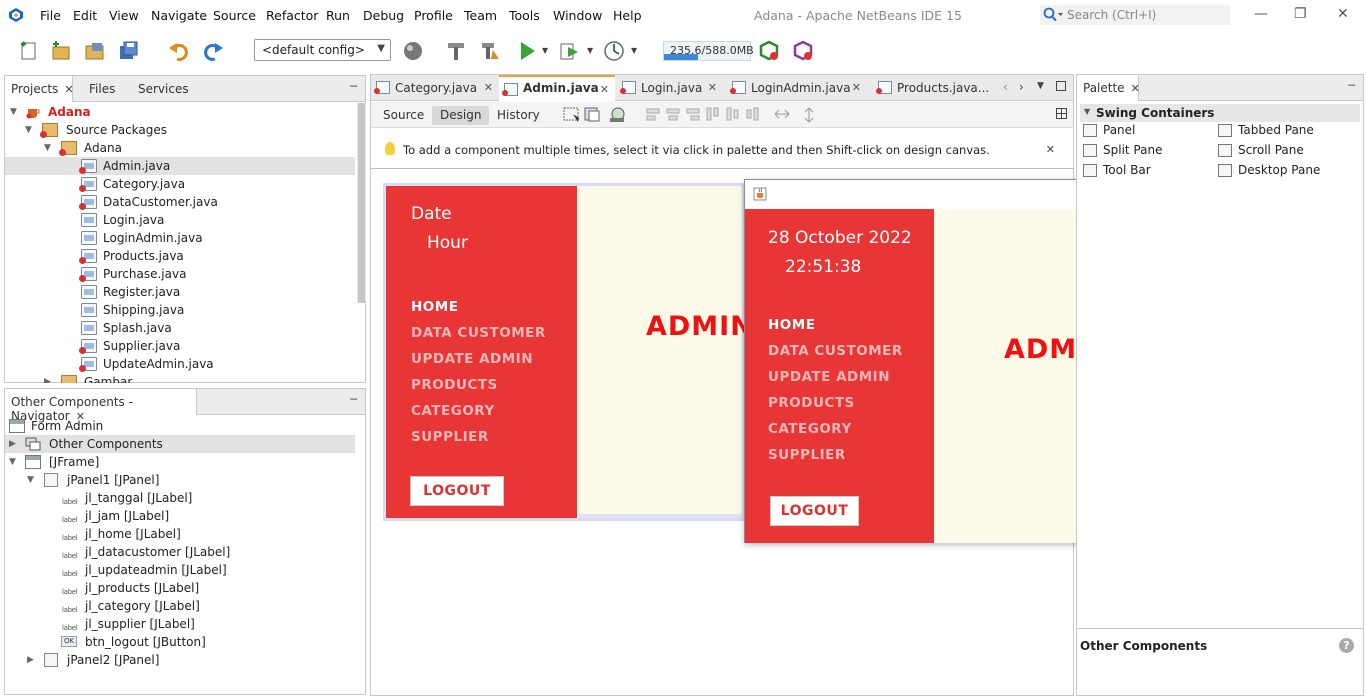  Describe the element at coordinates (1343, 14) in the screenshot. I see `close-icon: ✕` at that location.